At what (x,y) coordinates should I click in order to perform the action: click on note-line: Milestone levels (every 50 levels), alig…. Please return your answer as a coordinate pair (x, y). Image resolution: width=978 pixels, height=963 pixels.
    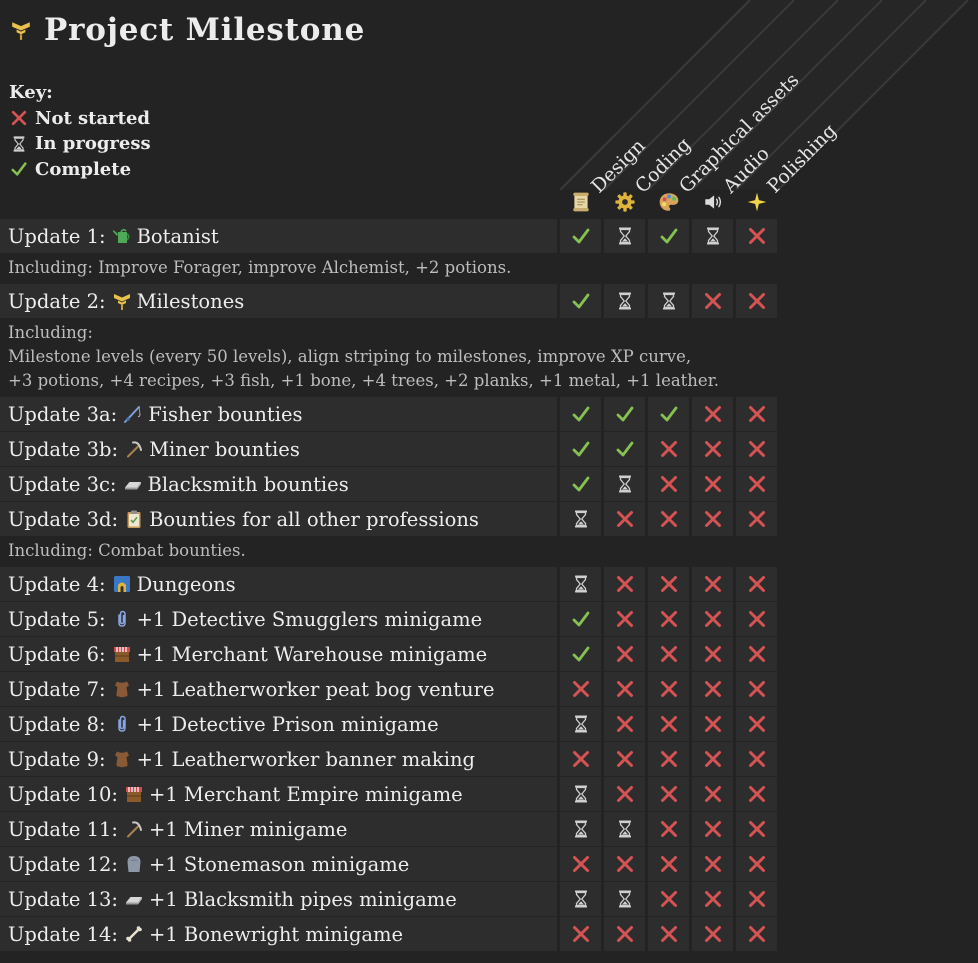
    Looking at the image, I should click on (350, 356).